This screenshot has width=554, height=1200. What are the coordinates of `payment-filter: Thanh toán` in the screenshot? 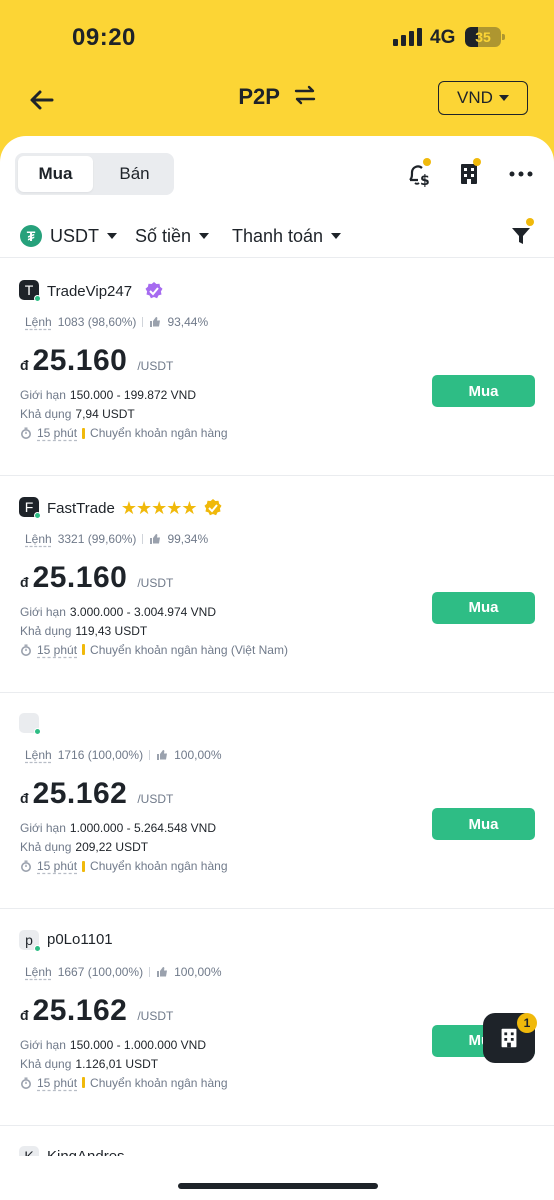 It's located at (287, 236).